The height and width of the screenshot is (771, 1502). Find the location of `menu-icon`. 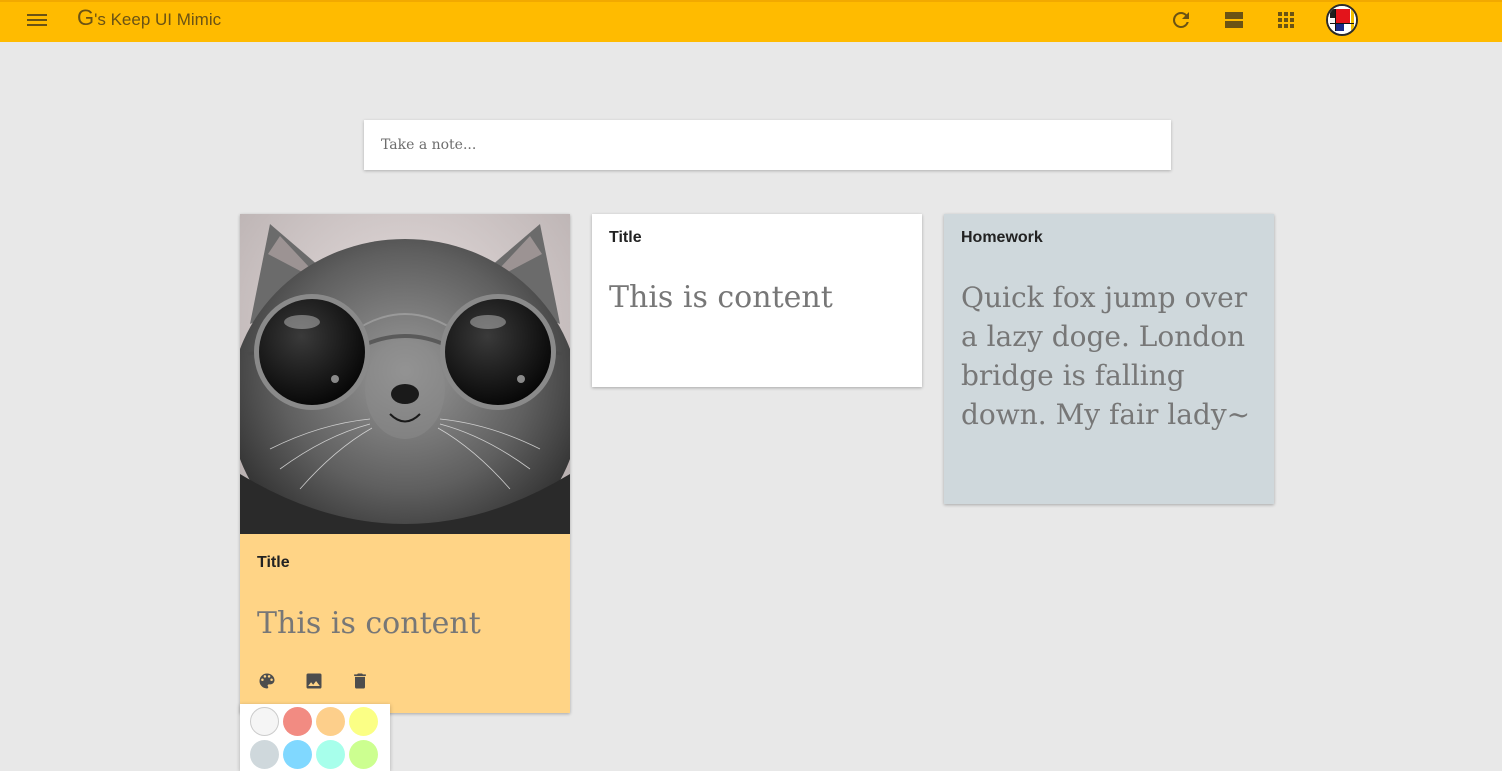

menu-icon is located at coordinates (37, 20).